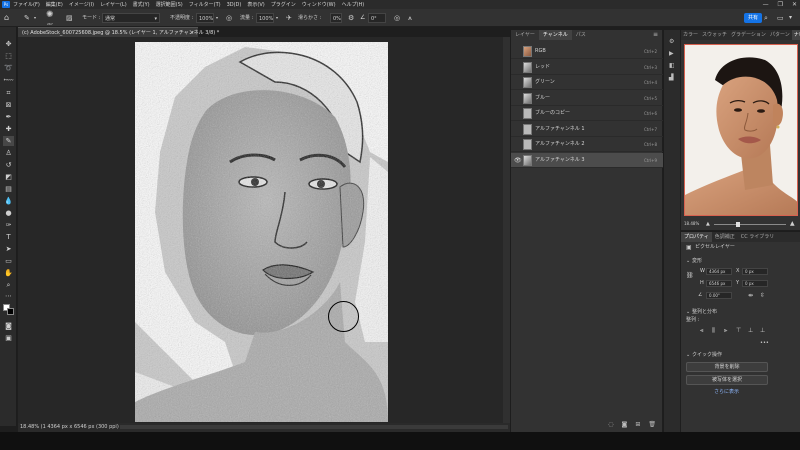  I want to click on menu-file: ファイル(F), so click(26, 4).